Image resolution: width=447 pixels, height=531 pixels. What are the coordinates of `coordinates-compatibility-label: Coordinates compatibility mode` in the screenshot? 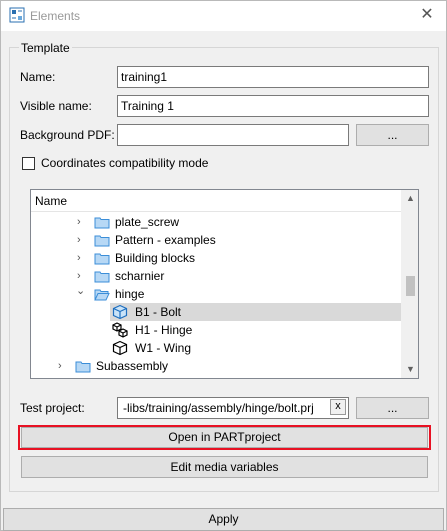 It's located at (125, 163).